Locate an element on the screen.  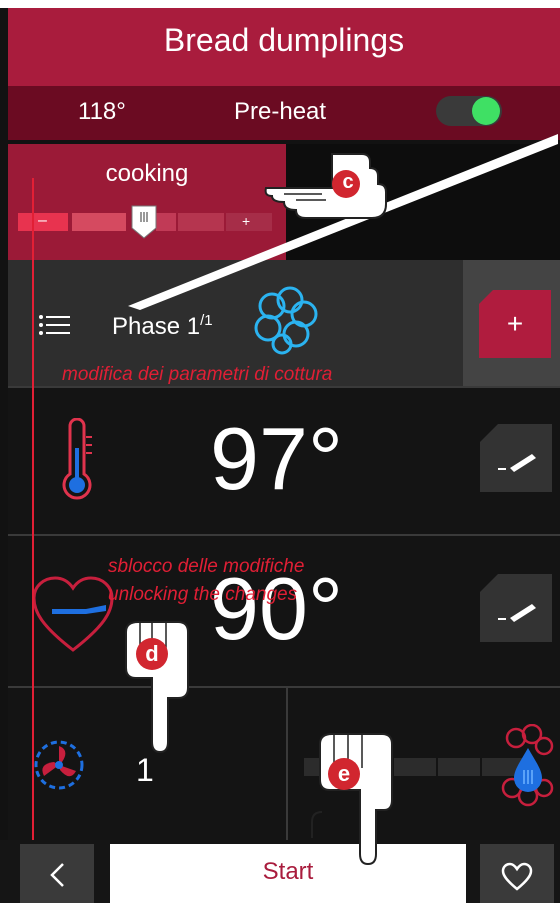
preheat-label: Pre-heat is located at coordinates (280, 111).